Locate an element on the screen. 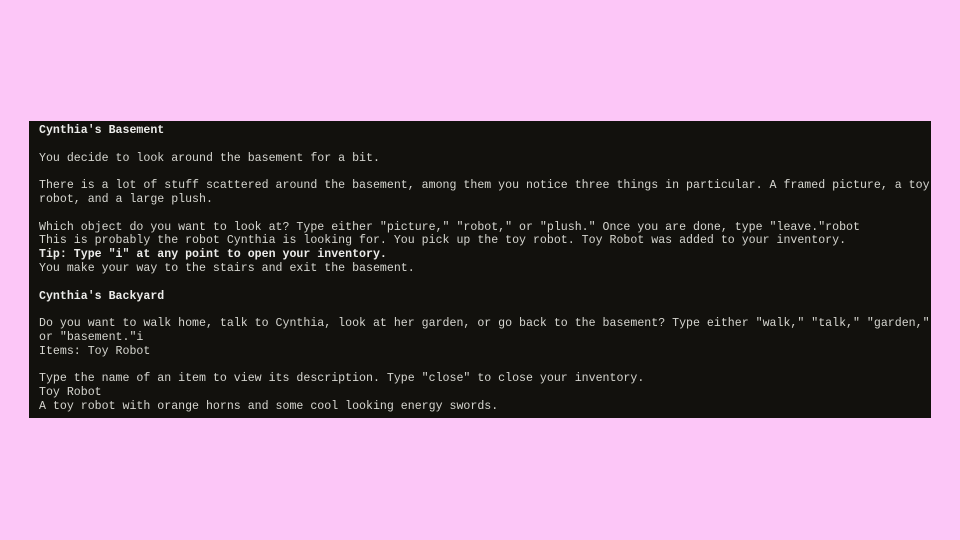  narration-line: robot, and a large plush. is located at coordinates (126, 199).